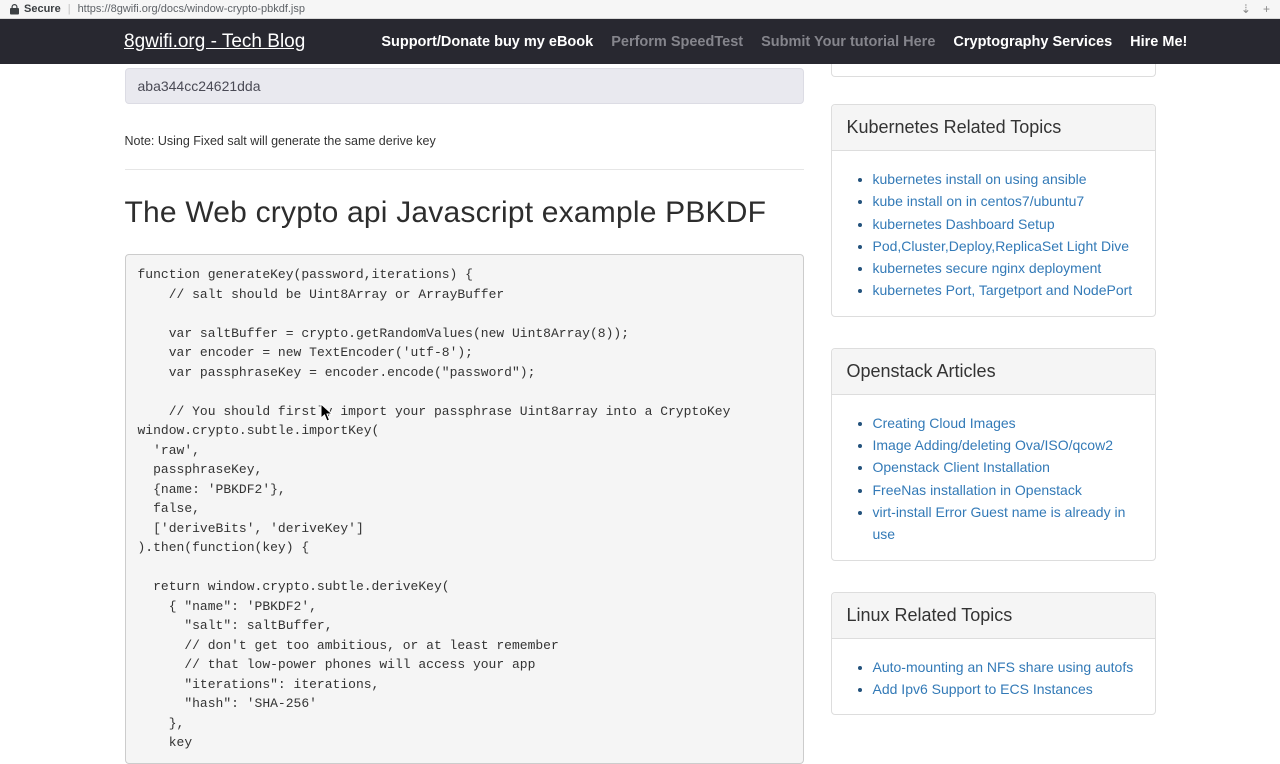 The height and width of the screenshot is (764, 1280). I want to click on list-item: FreeNas installation in Openstack, so click(1006, 490).